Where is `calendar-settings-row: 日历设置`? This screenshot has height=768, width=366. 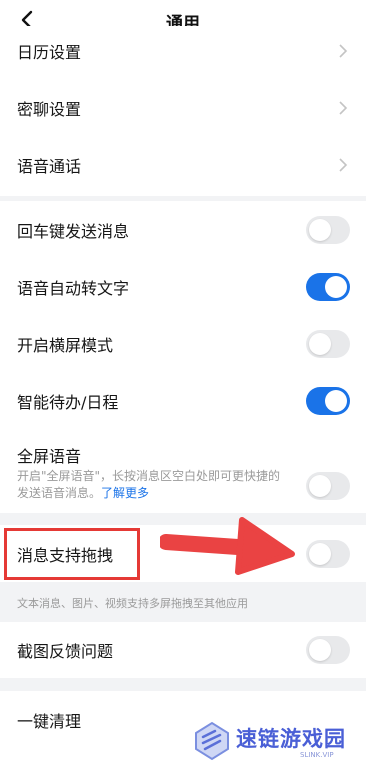
calendar-settings-row: 日历设置 is located at coordinates (183, 50).